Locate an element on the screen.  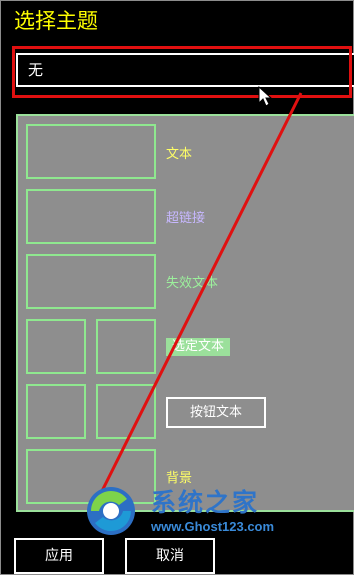
disabled-text-color-swatch is located at coordinates (91, 281).